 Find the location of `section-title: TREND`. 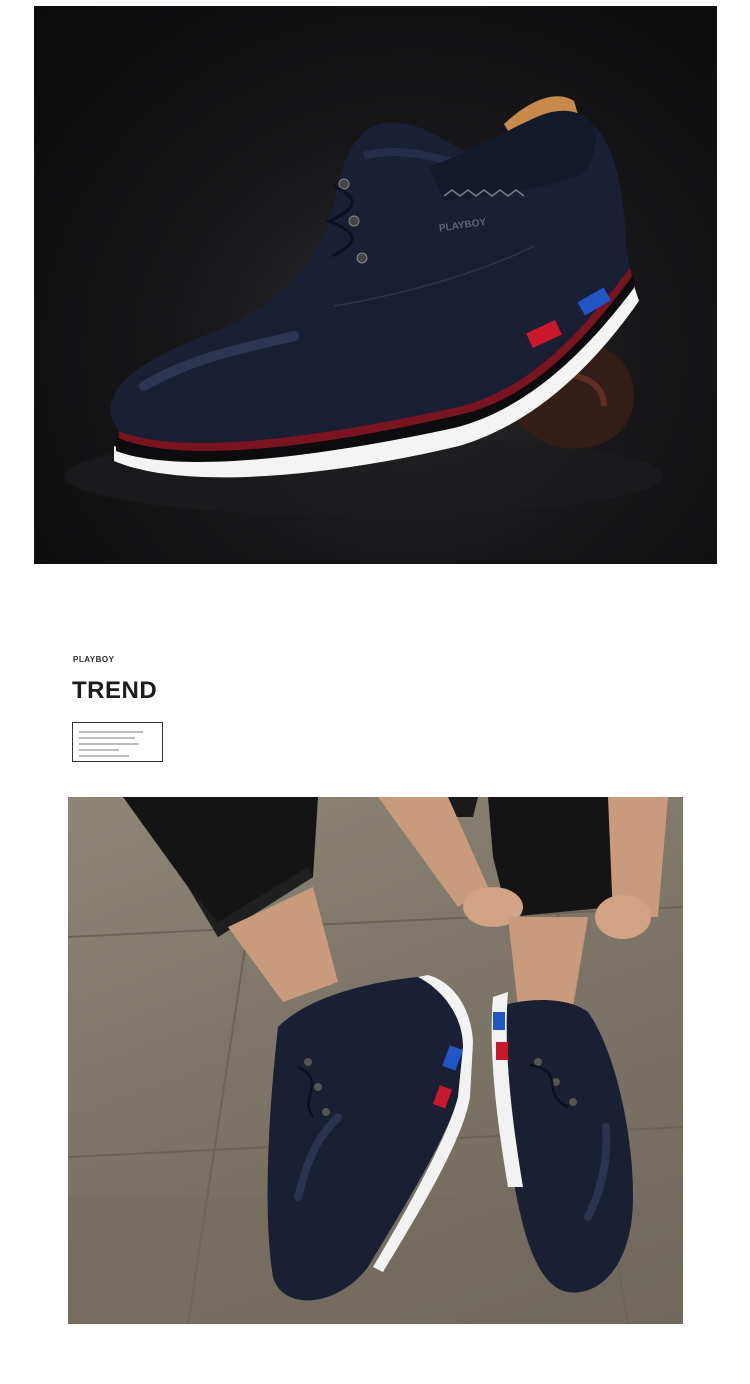

section-title: TREND is located at coordinates (115, 690).